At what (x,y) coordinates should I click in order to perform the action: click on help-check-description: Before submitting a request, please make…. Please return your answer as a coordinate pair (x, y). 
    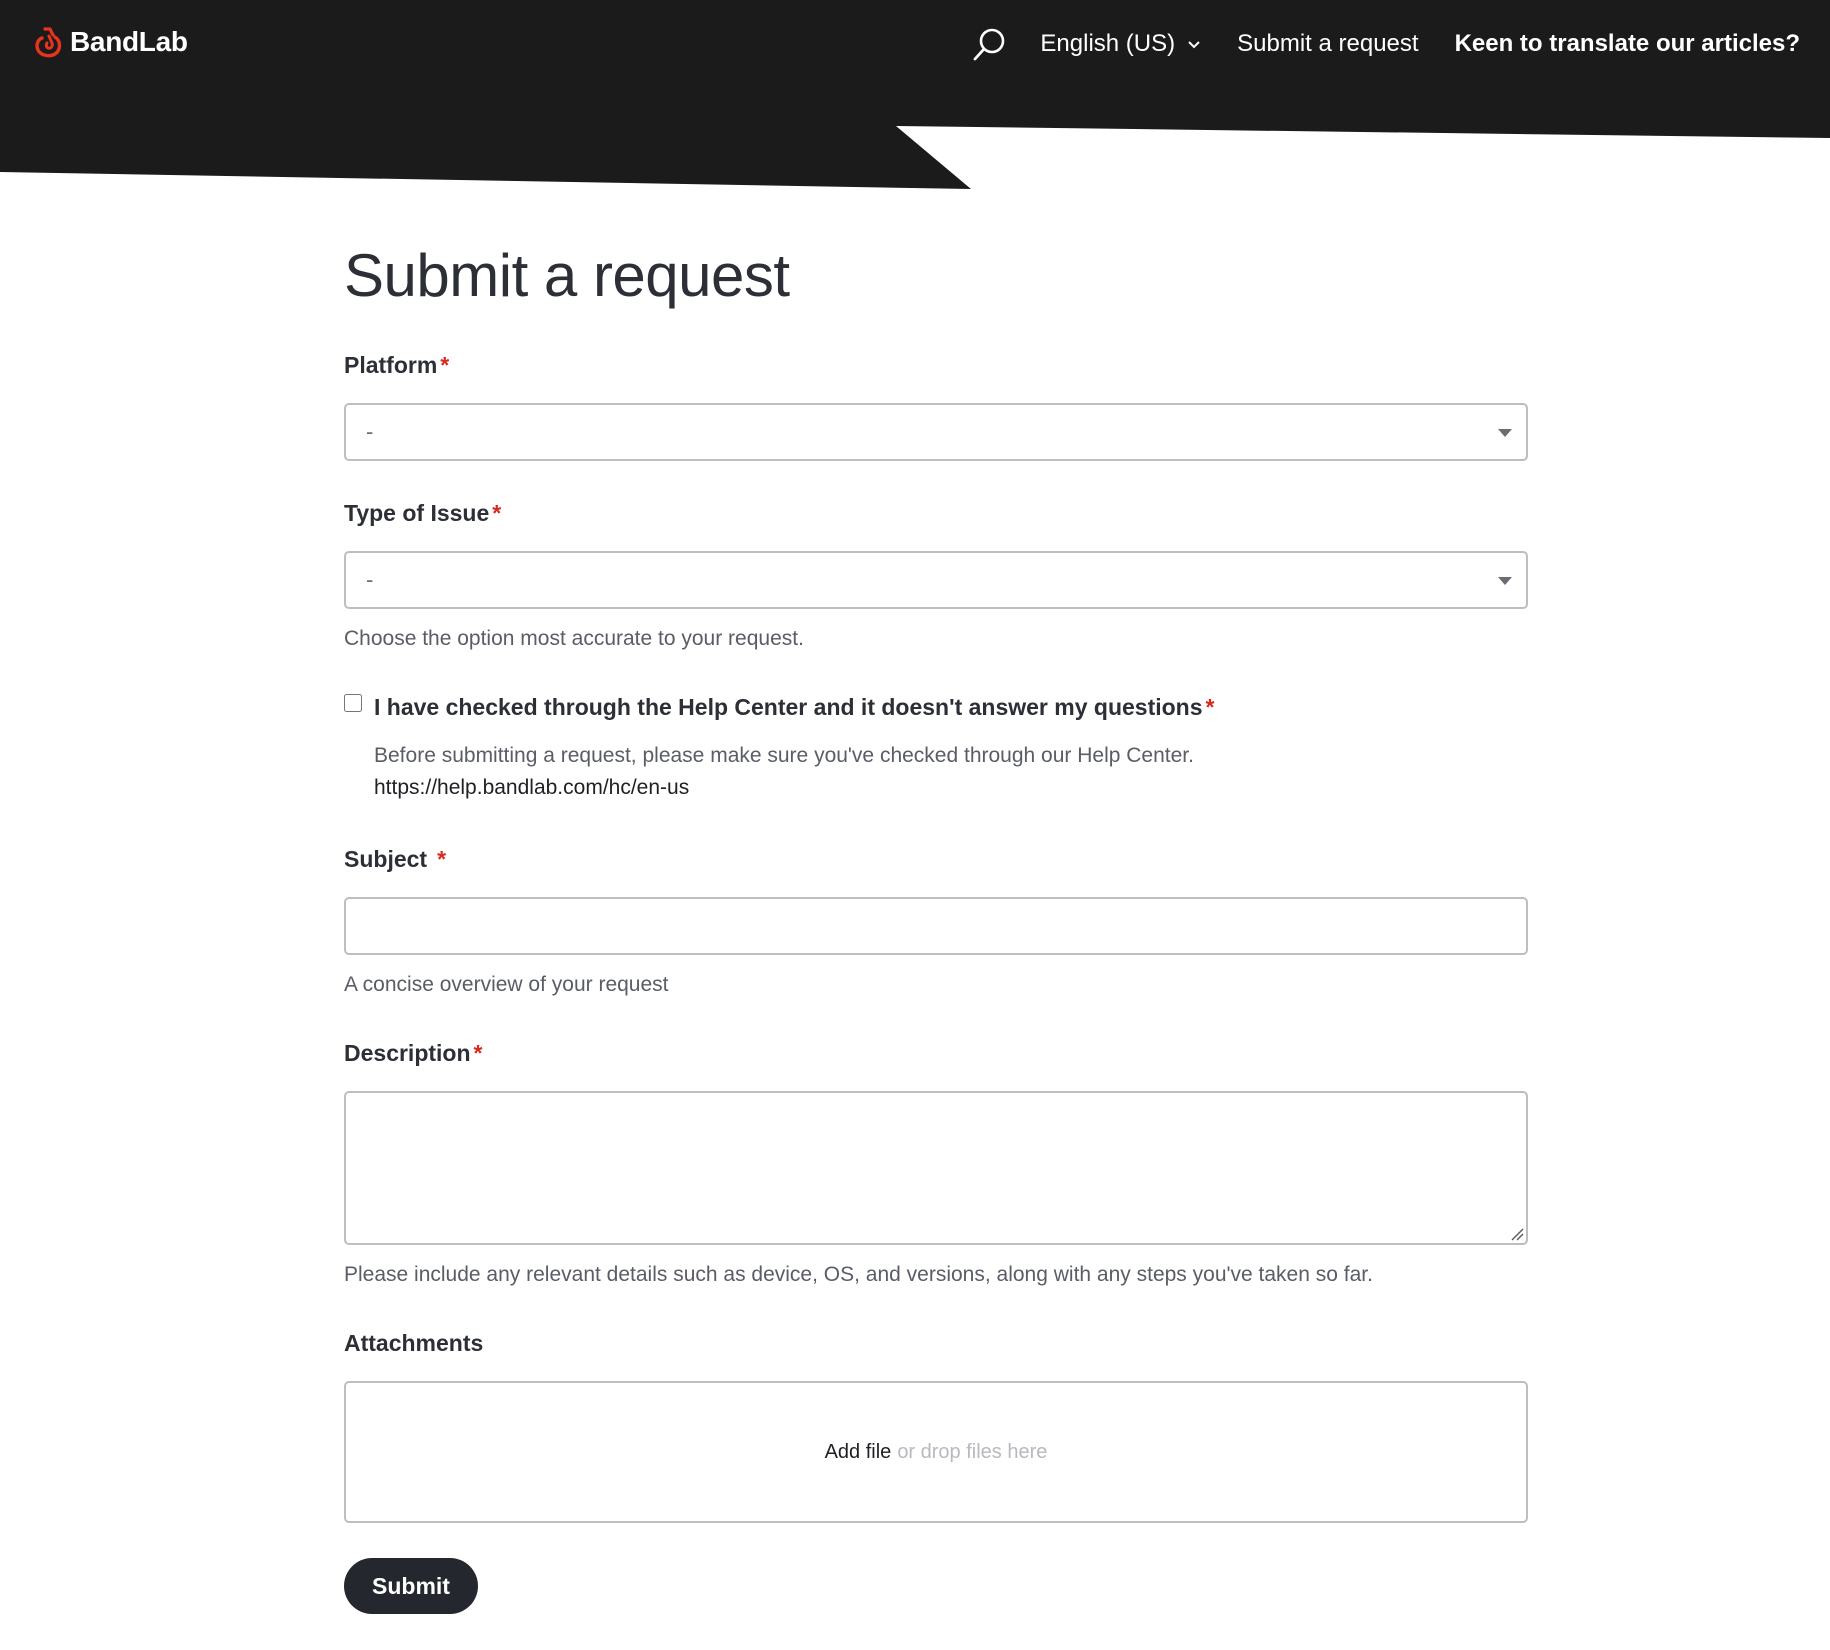
    Looking at the image, I should click on (784, 755).